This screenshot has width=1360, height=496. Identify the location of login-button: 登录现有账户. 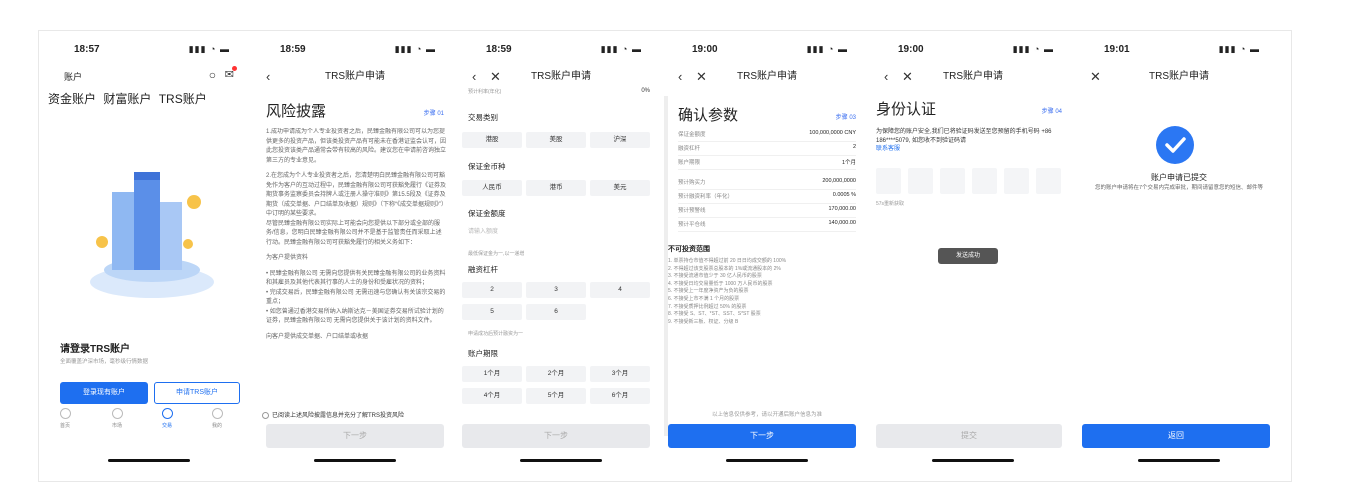
(104, 393).